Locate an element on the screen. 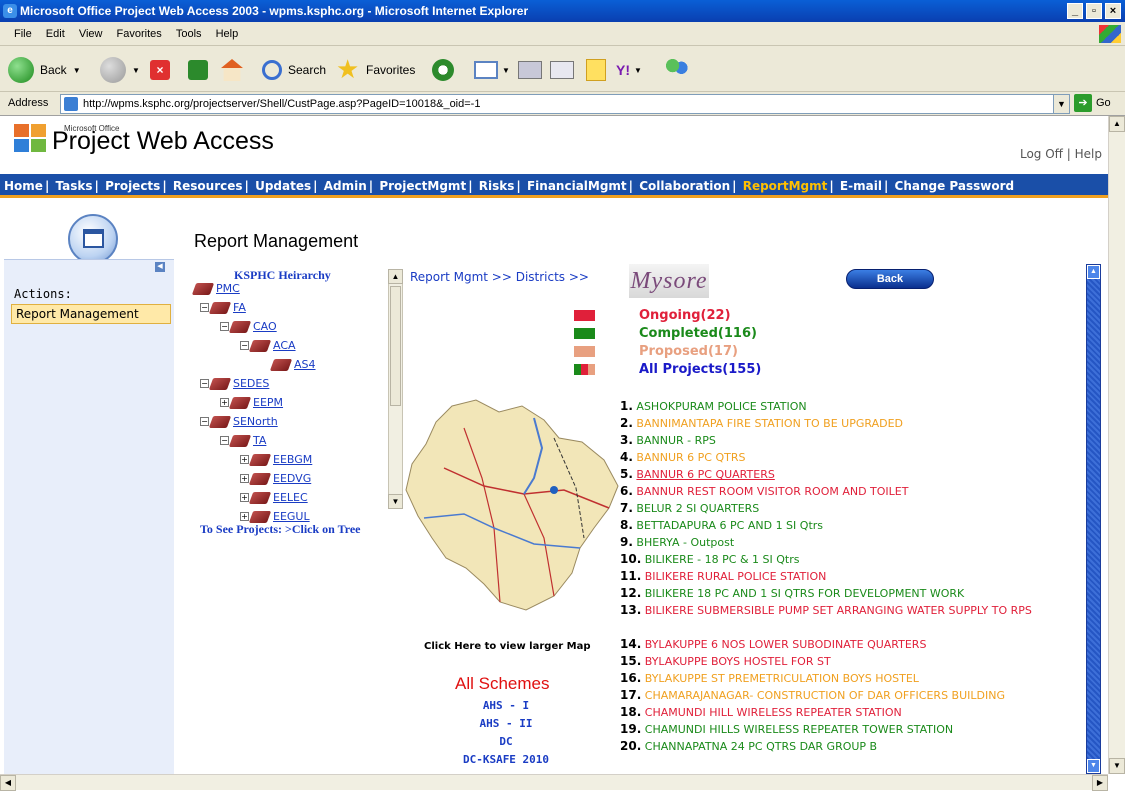 The height and width of the screenshot is (791, 1125). minimize-button: _ is located at coordinates (1075, 11).